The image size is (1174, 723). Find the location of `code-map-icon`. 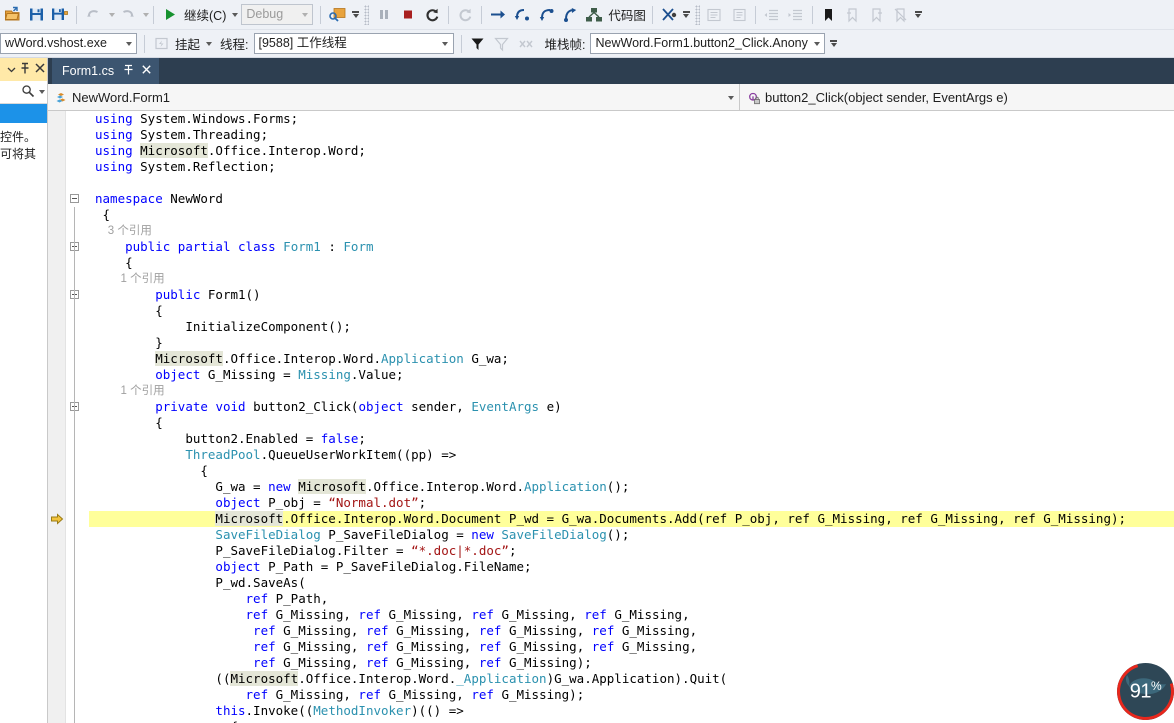

code-map-icon is located at coordinates (594, 15).